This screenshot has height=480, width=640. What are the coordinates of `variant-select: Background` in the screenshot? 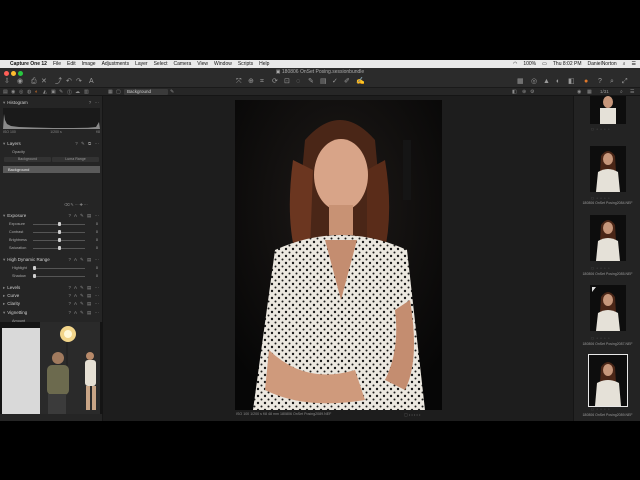 It's located at (146, 92).